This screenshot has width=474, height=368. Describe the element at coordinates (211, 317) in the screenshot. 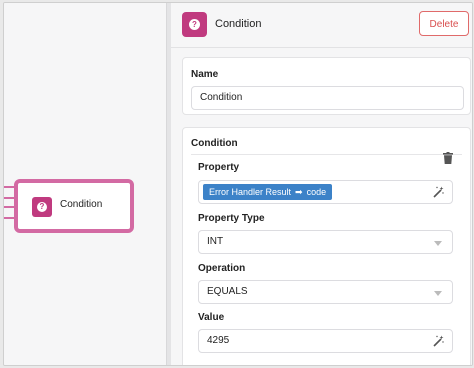

I see `value-label: Value` at that location.